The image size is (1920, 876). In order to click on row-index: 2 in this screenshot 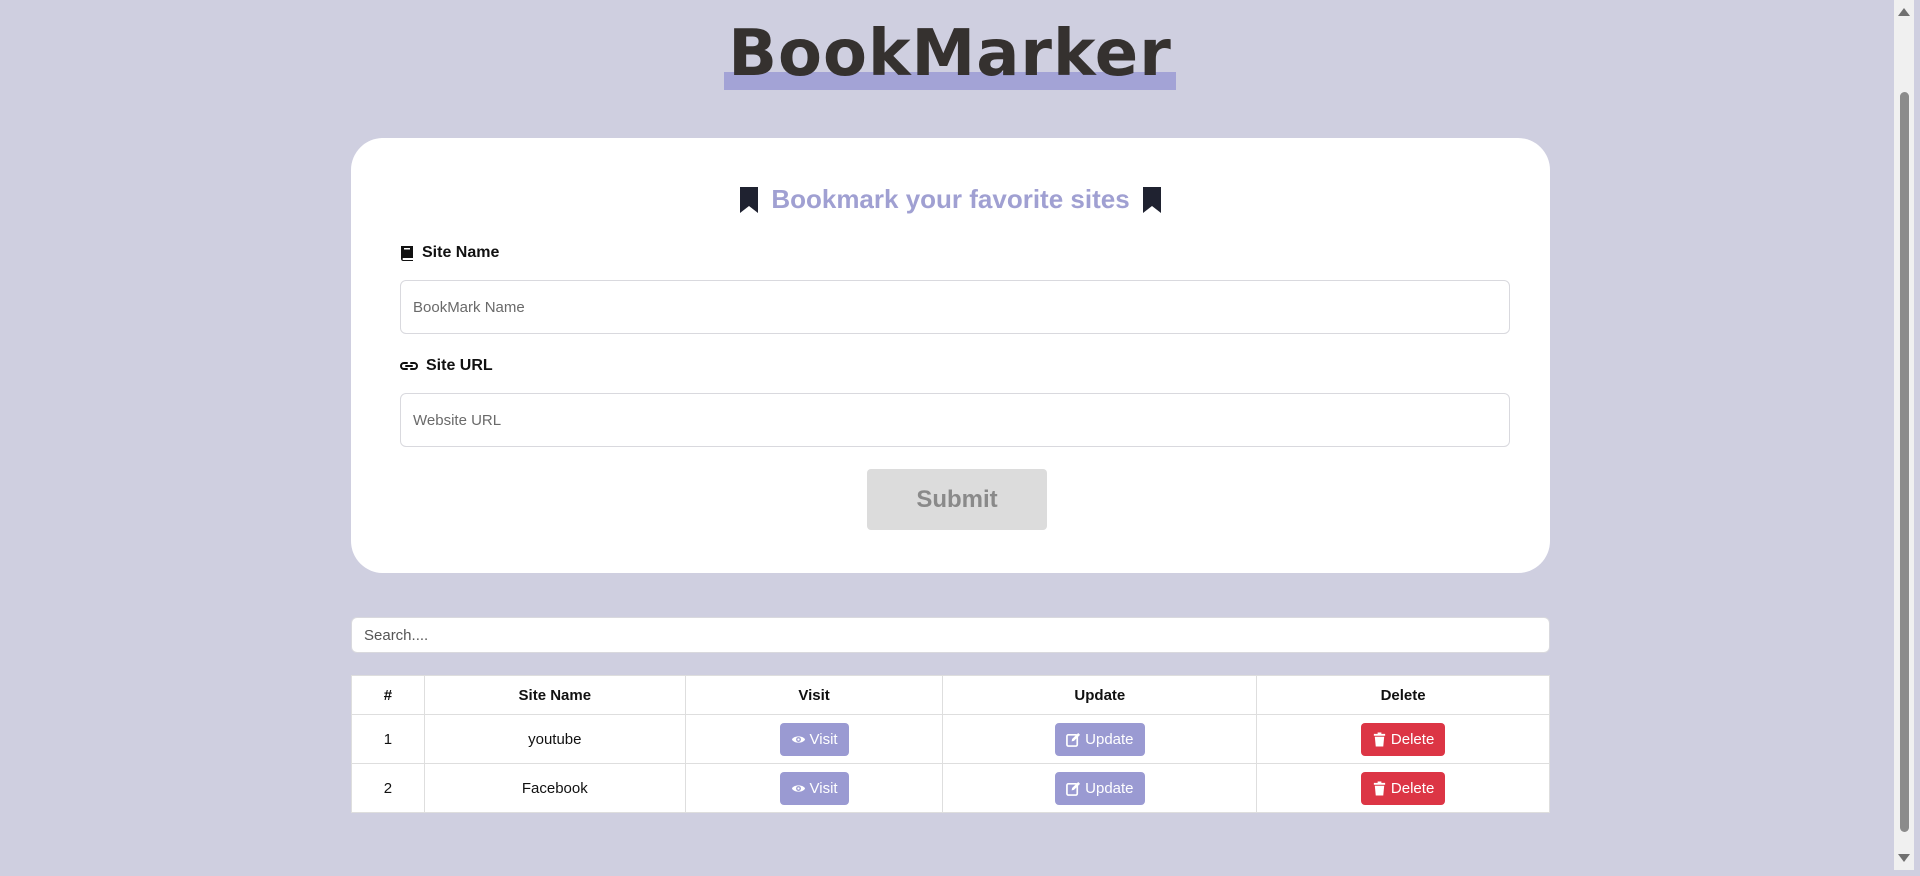, I will do `click(388, 788)`.